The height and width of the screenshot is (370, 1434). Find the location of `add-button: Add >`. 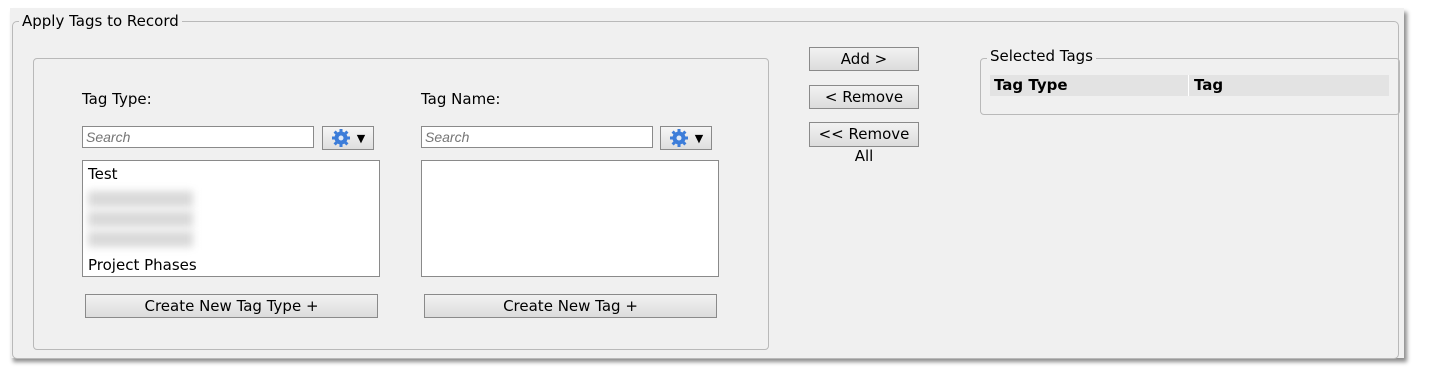

add-button: Add > is located at coordinates (864, 59).